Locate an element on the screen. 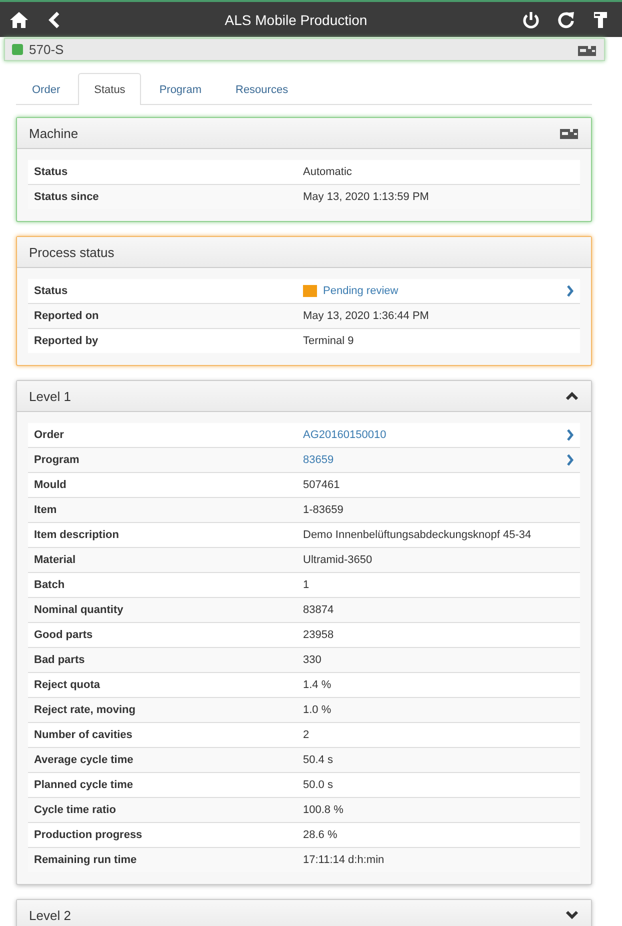 This screenshot has height=926, width=622. row-value: 1.0 % is located at coordinates (317, 710).